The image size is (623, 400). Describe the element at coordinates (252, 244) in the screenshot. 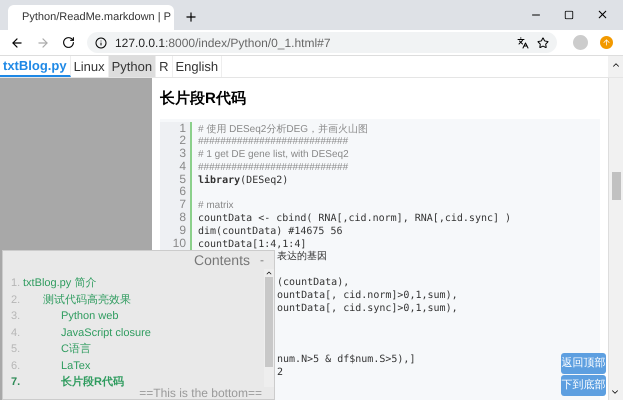

I see `code-line: countData[1:4,1:4]` at that location.